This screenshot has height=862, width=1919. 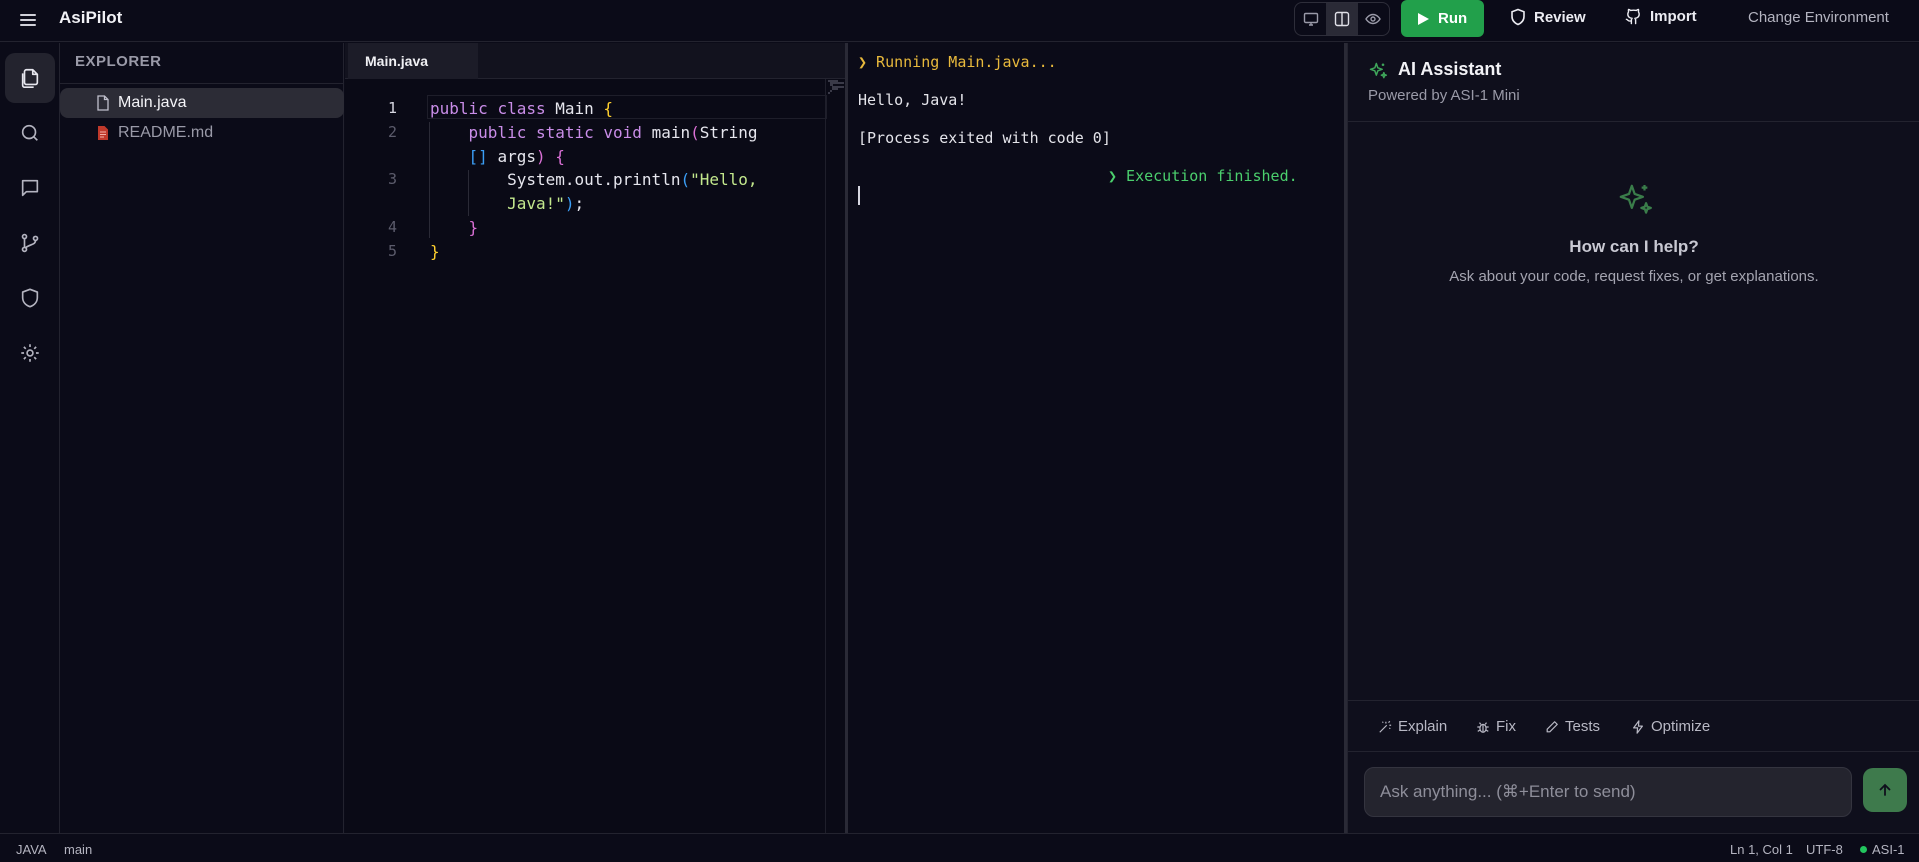 I want to click on optimize-label: Optimize, so click(x=1681, y=726).